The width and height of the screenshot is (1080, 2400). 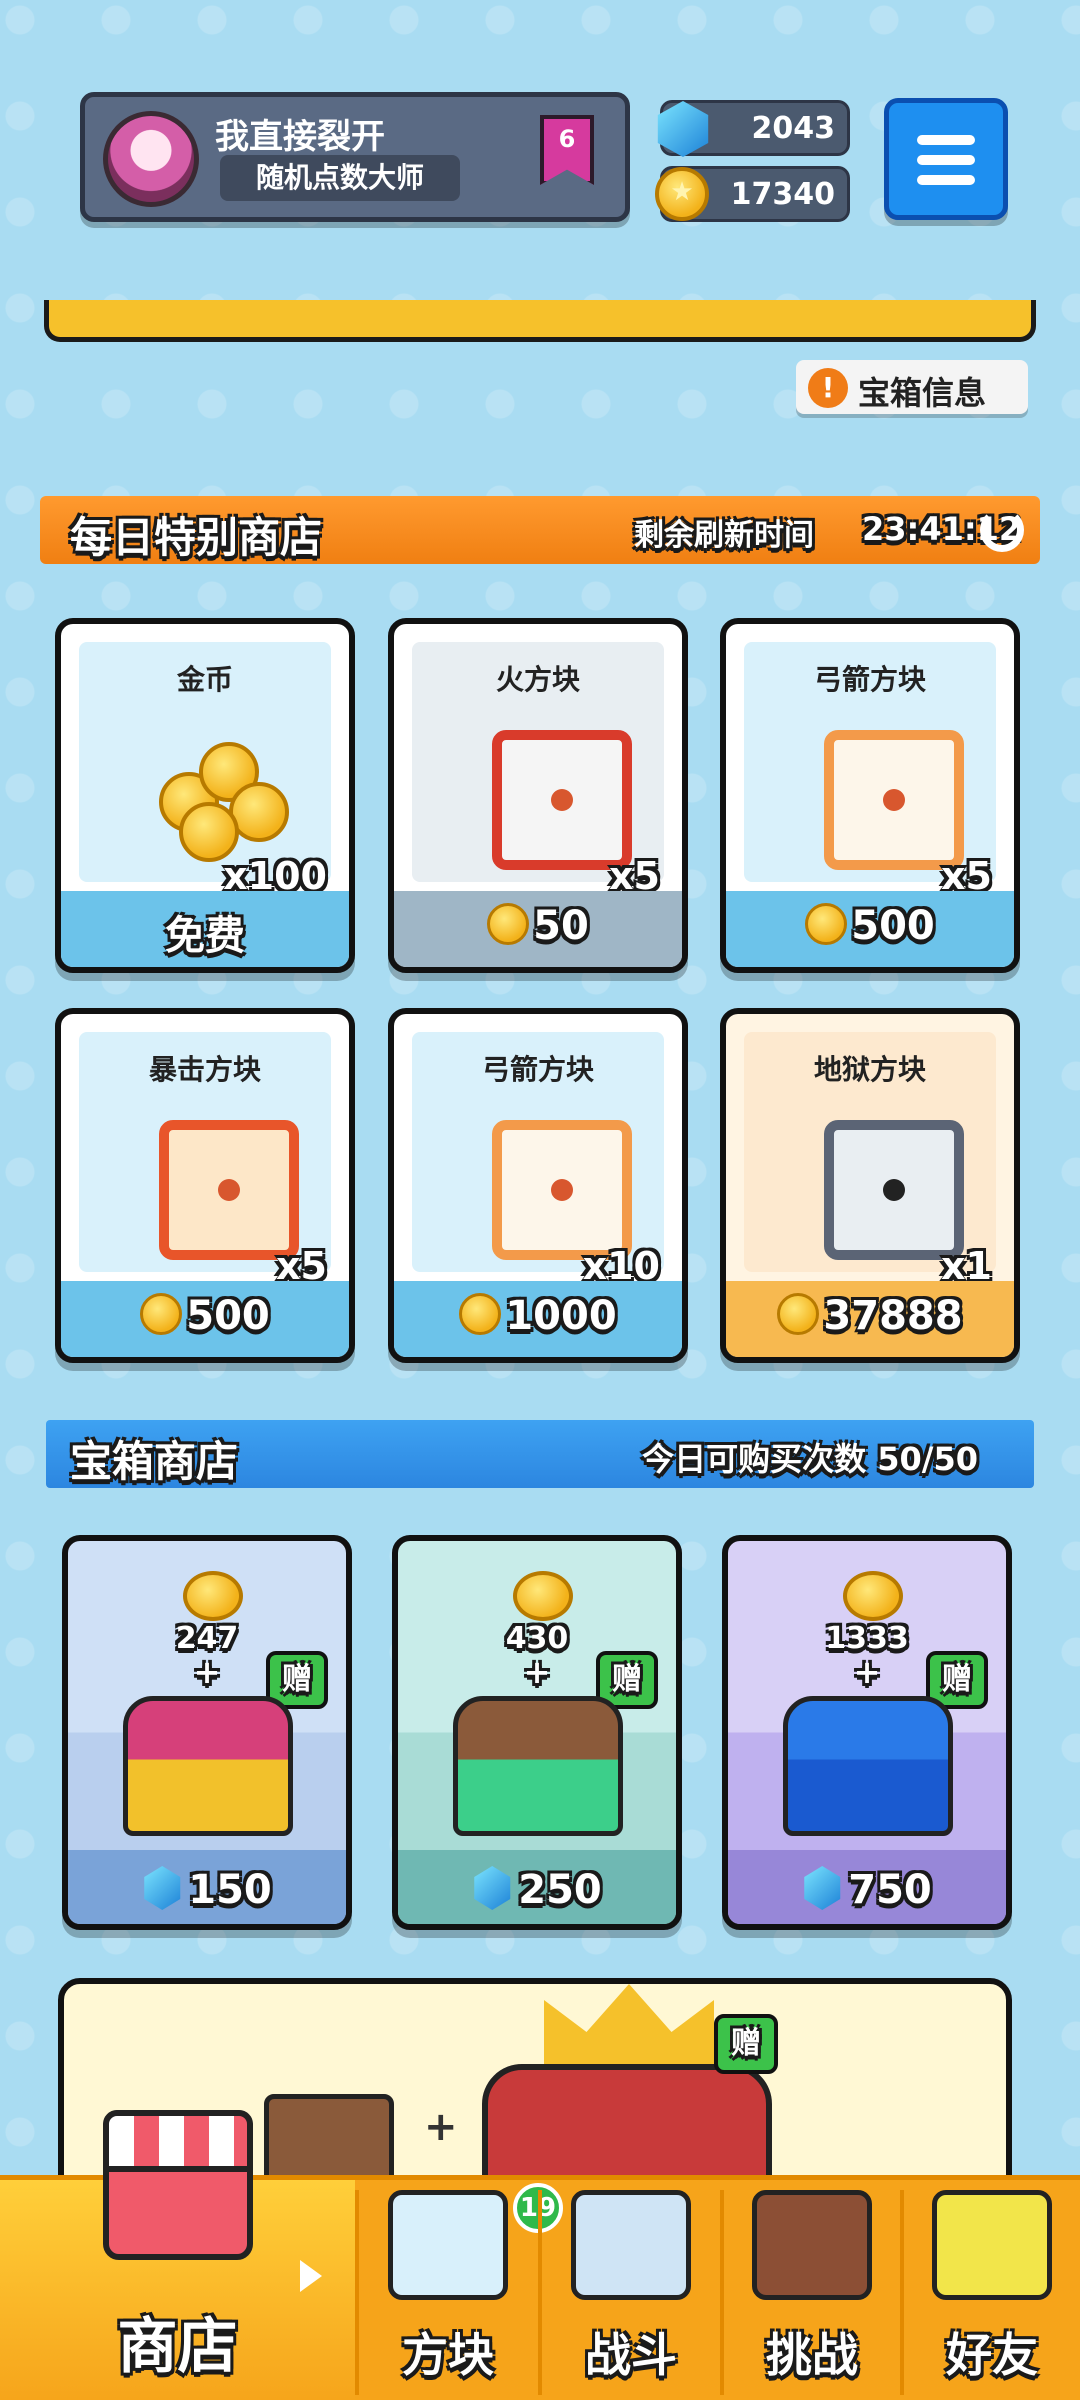 What do you see at coordinates (793, 128) in the screenshot?
I see `gem-amount: 2043` at bounding box center [793, 128].